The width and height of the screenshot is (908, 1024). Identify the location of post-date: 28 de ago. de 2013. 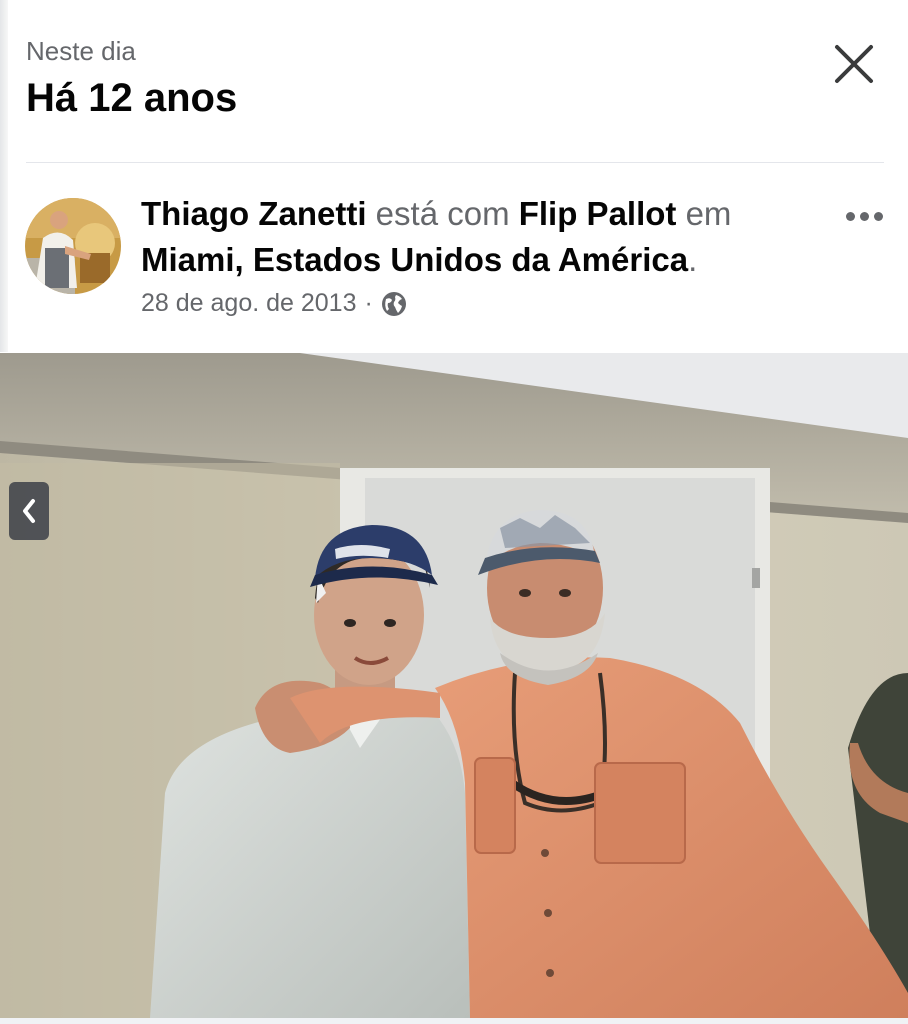
(248, 303).